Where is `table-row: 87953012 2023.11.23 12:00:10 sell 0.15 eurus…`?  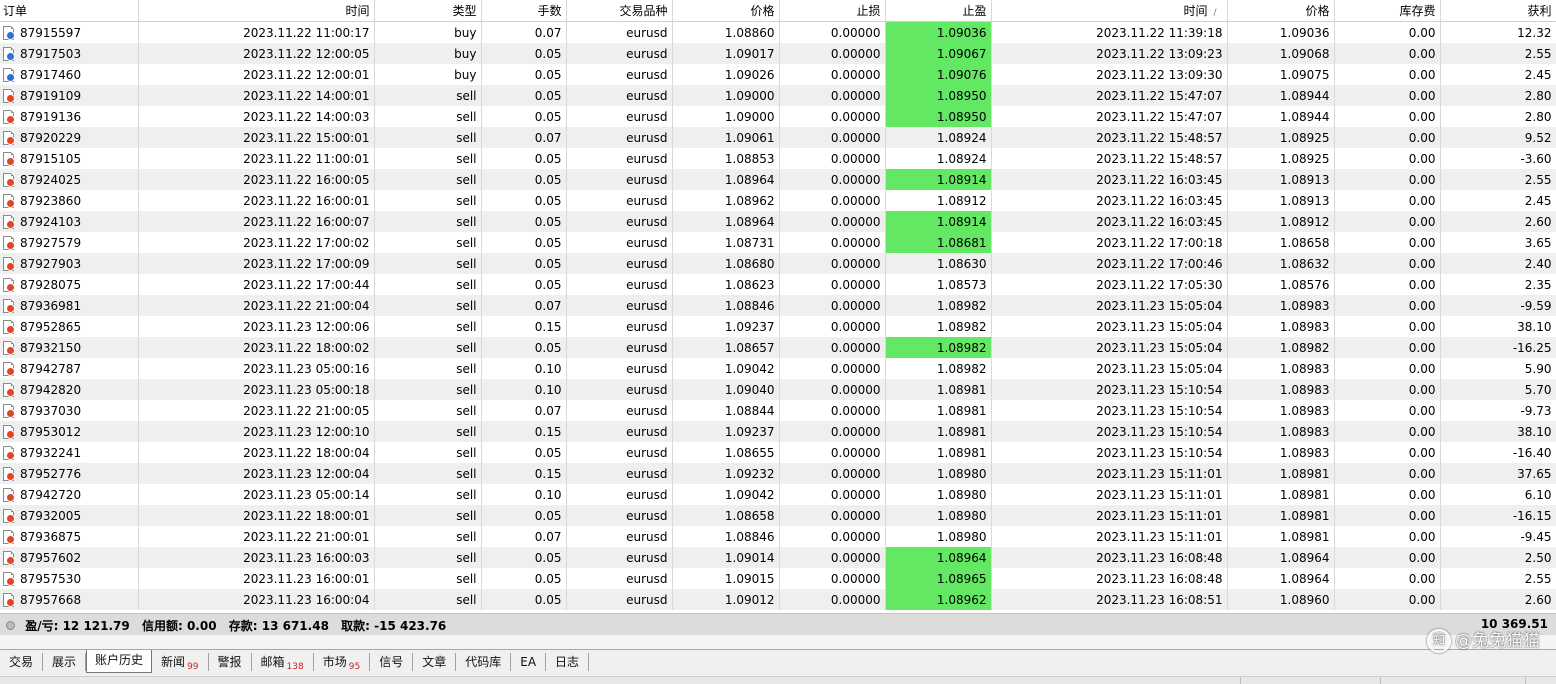 table-row: 87953012 2023.11.23 12:00:10 sell 0.15 eurus… is located at coordinates (778, 431).